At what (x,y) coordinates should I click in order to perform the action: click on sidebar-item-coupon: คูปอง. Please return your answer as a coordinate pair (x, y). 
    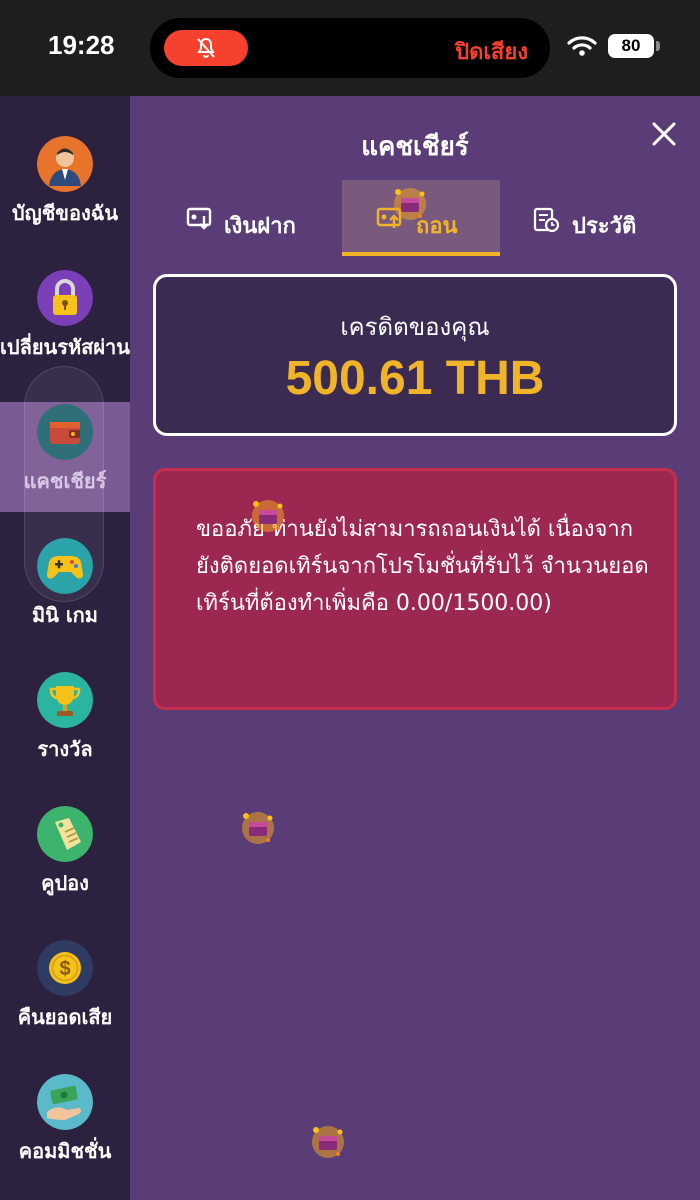
    Looking at the image, I should click on (65, 871).